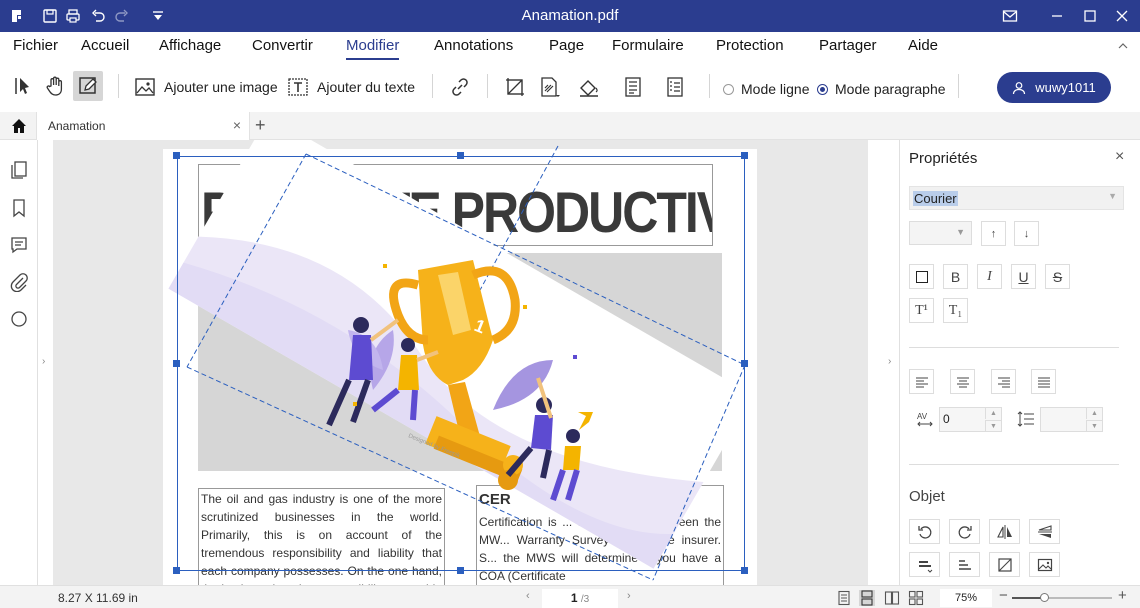 The height and width of the screenshot is (608, 1140). What do you see at coordinates (924, 531) in the screenshot?
I see `rotate-left-button` at bounding box center [924, 531].